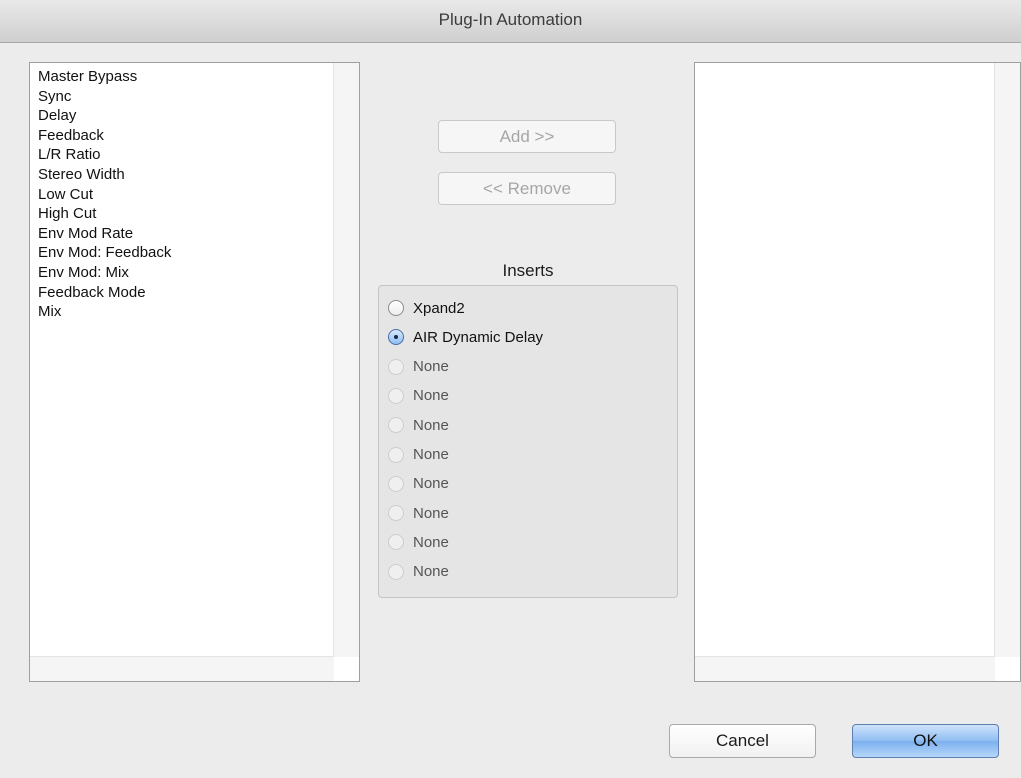 This screenshot has height=778, width=1021. What do you see at coordinates (186, 155) in the screenshot?
I see `parameter-item: L/R Ratio` at bounding box center [186, 155].